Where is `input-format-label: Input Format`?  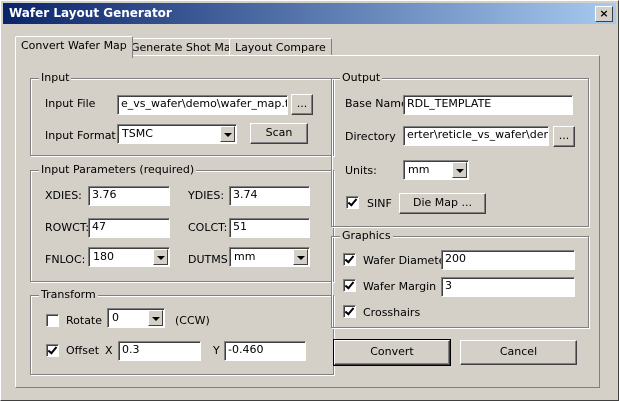
input-format-label: Input Format is located at coordinates (80, 135).